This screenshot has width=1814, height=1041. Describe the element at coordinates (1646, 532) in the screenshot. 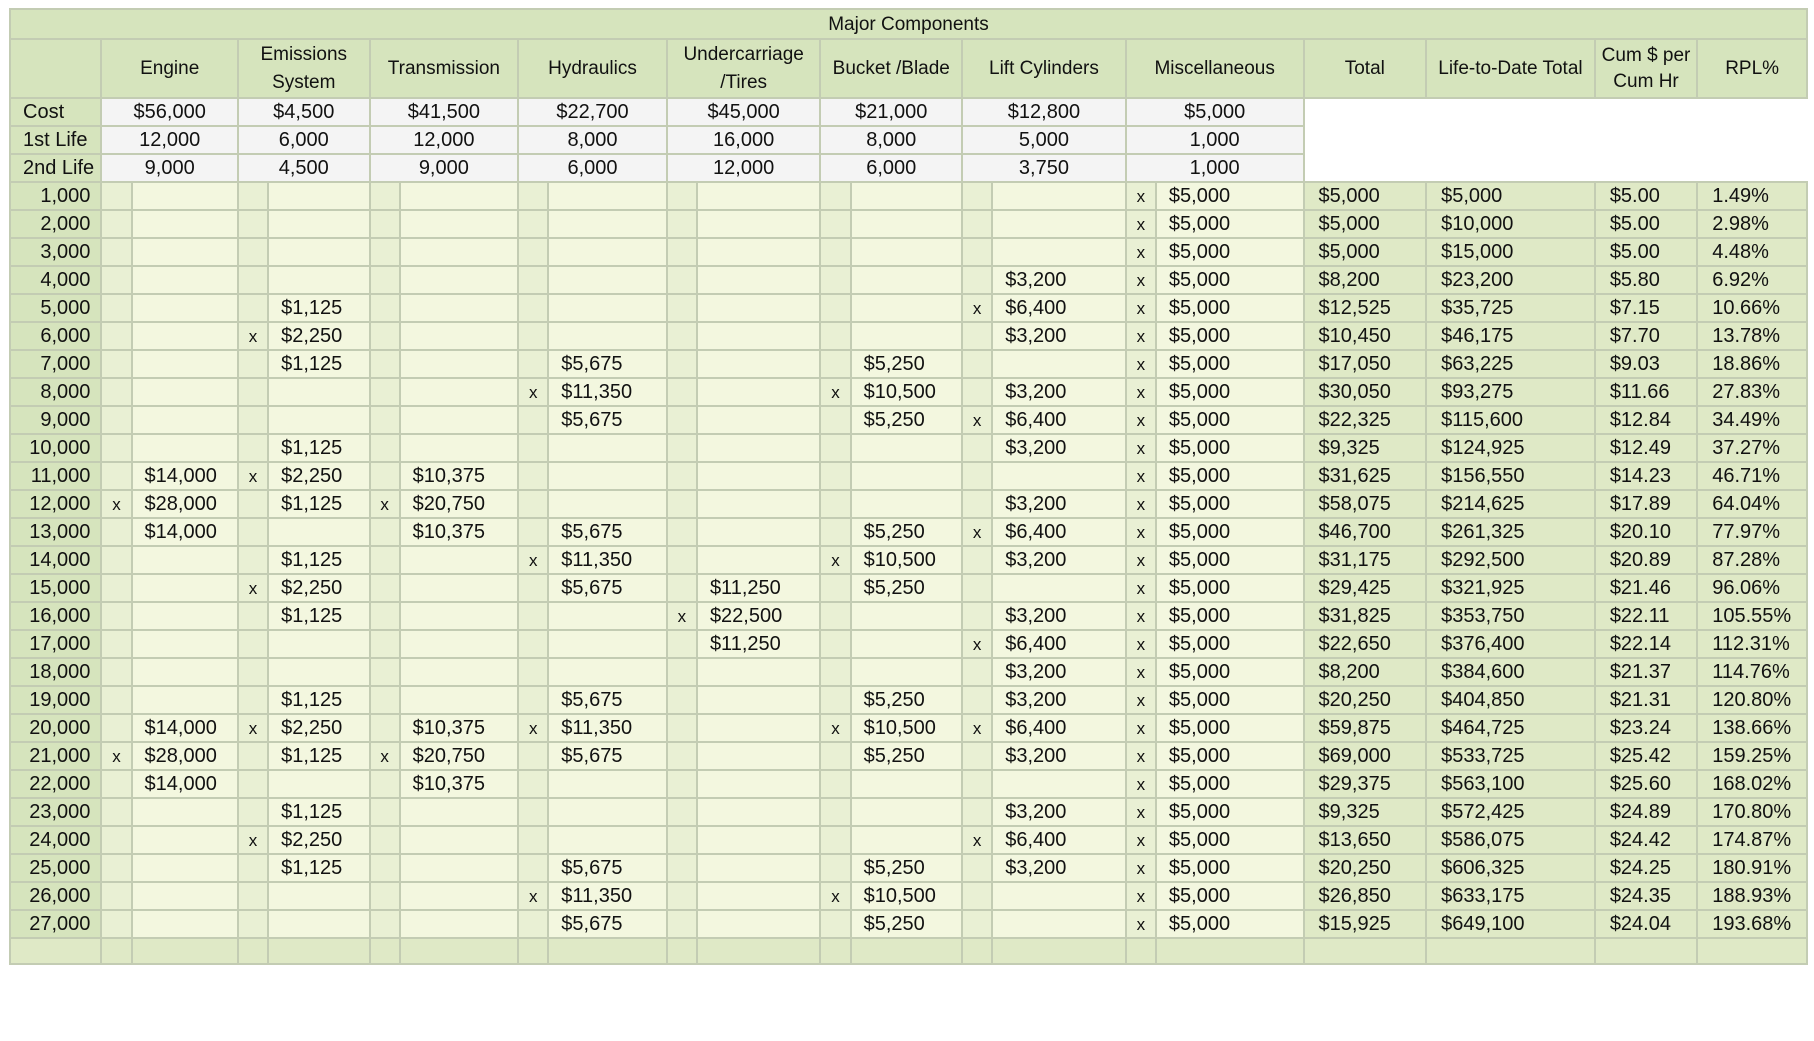

I see `cum-per-hr-cell: $20.10` at that location.